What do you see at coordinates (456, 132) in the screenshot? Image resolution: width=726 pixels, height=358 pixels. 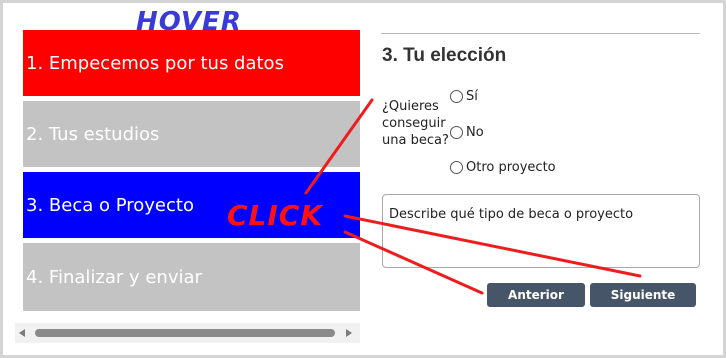 I see `radio-no` at bounding box center [456, 132].